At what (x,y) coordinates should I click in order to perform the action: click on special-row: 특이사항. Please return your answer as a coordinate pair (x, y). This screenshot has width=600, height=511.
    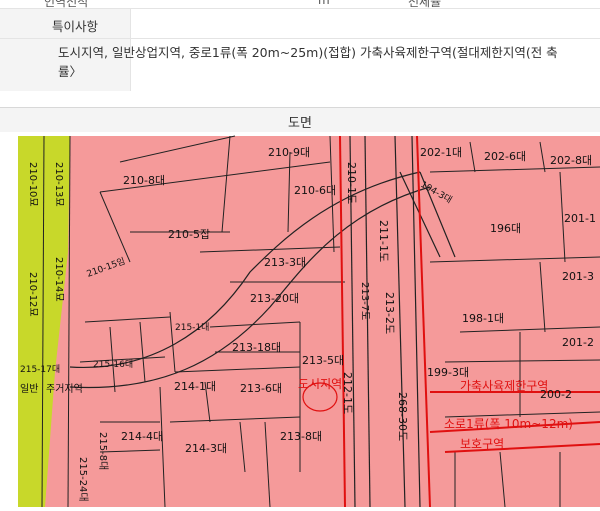
    Looking at the image, I should click on (300, 24).